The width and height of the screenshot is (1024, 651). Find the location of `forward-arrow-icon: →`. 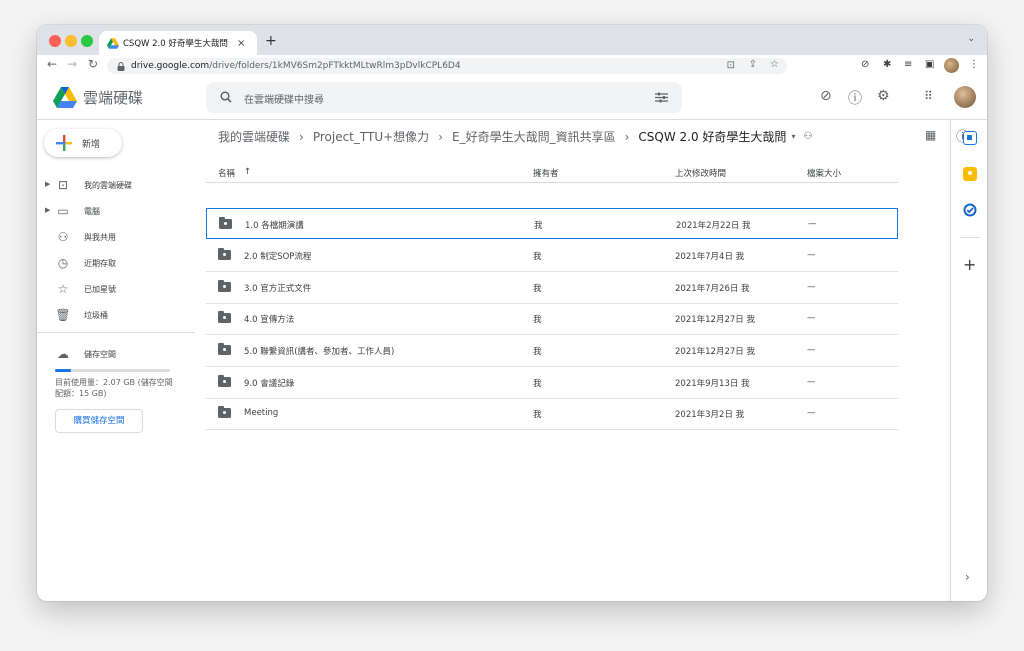

forward-arrow-icon: → is located at coordinates (72, 64).